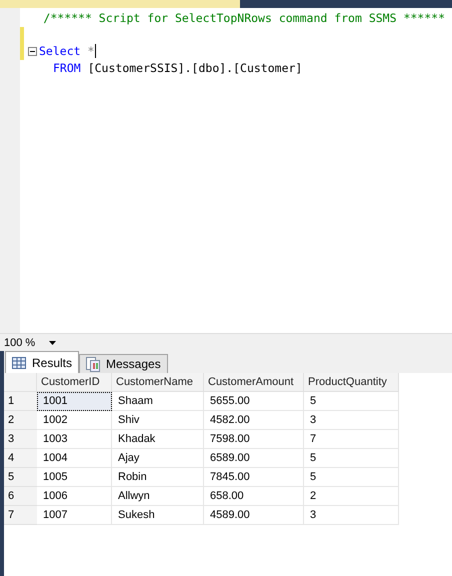 This screenshot has width=452, height=576. What do you see at coordinates (60, 51) in the screenshot?
I see `code-keyword: Select` at bounding box center [60, 51].